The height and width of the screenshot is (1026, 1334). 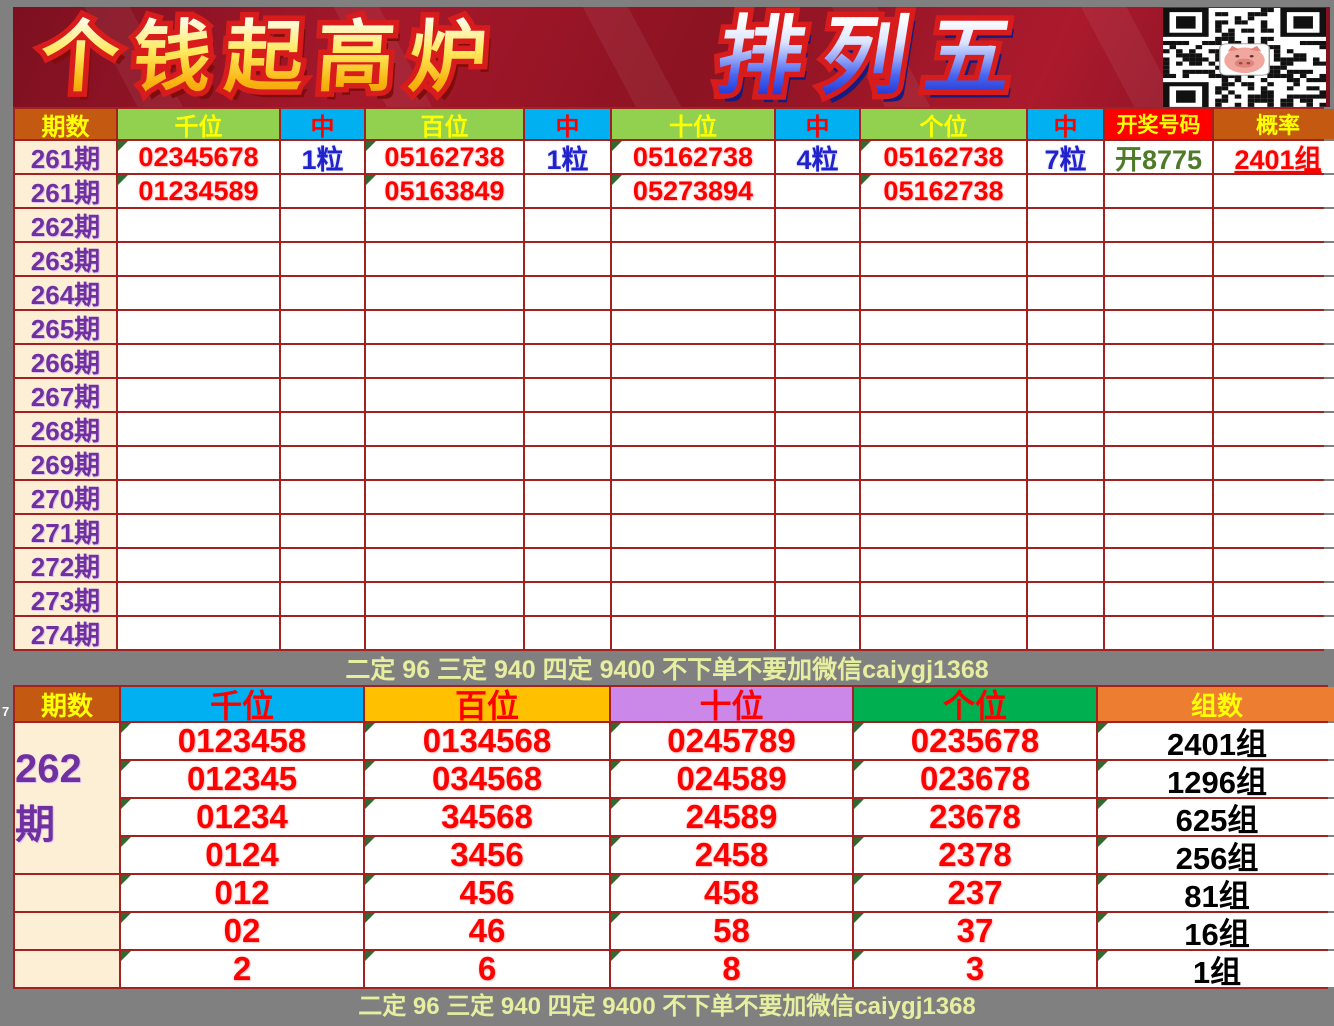 I want to click on t2-digits-cell: 237, so click(x=975, y=893).